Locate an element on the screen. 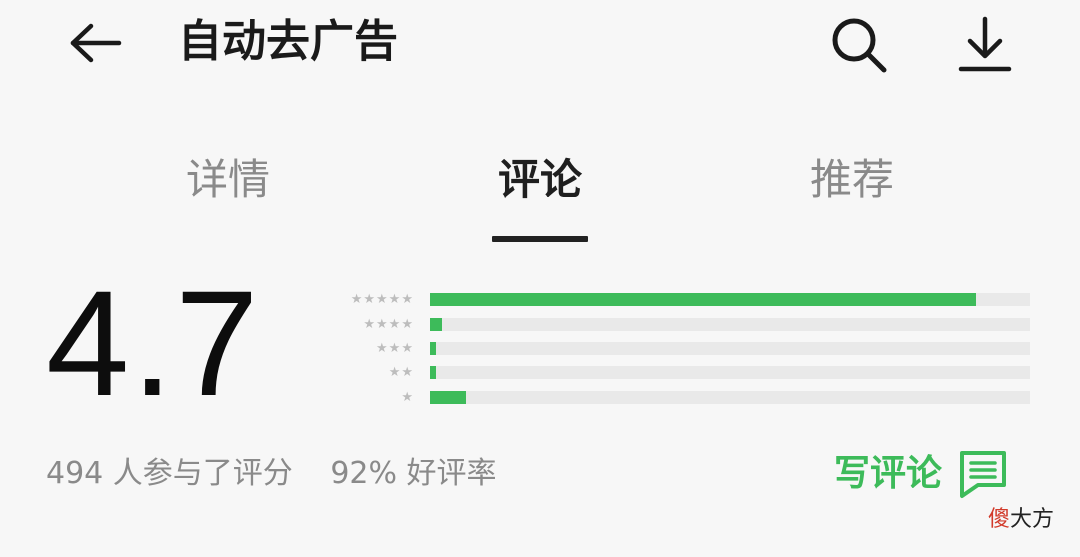 This screenshot has width=1080, height=557. tab-details: 详情 is located at coordinates (228, 180).